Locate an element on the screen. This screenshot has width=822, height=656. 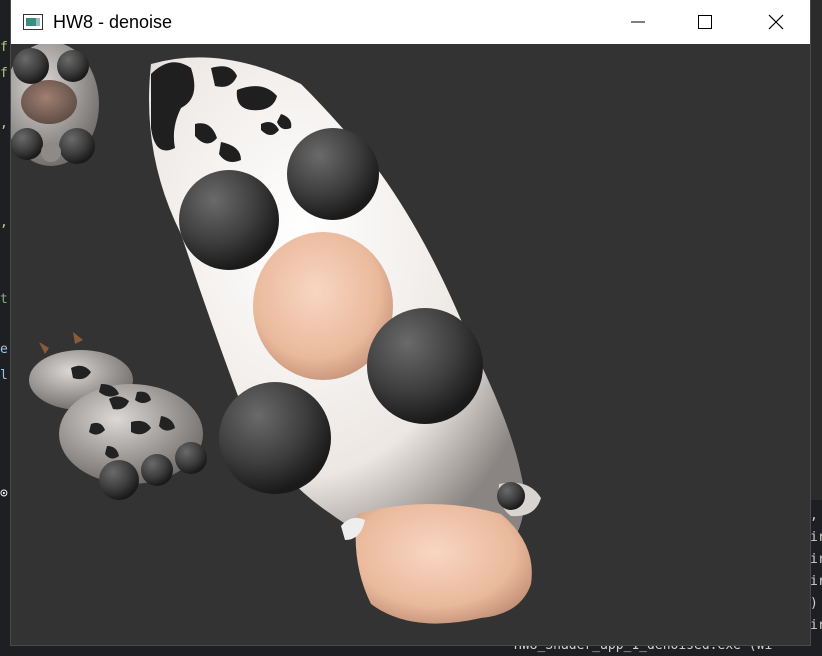
window-title: HW8 - denoise is located at coordinates (113, 21).